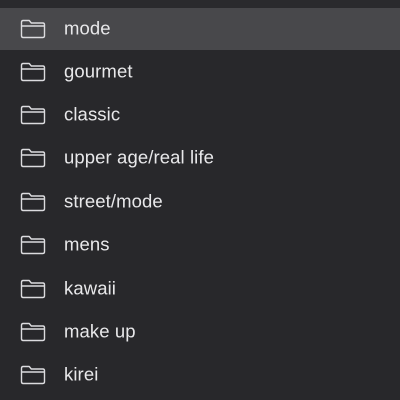  I want to click on folder-label: kirei, so click(81, 374).